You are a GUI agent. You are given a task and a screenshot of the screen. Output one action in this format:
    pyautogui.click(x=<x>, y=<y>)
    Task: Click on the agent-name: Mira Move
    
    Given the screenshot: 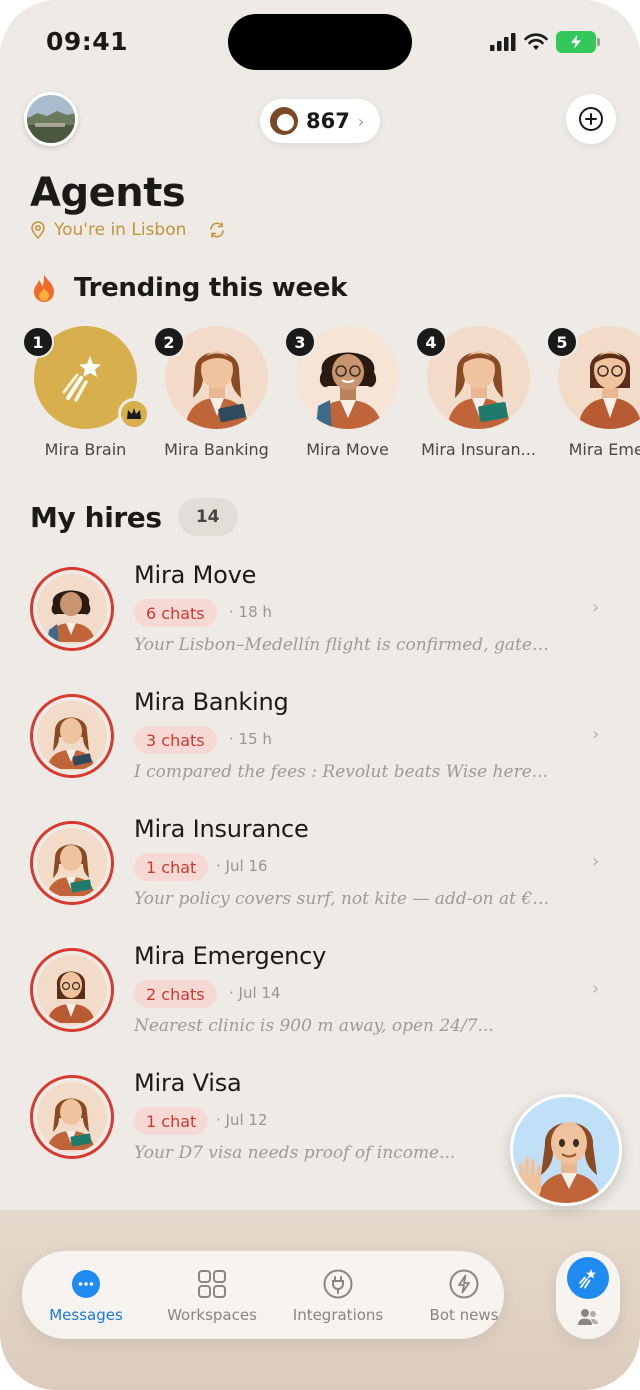 What is the action you would take?
    pyautogui.click(x=347, y=449)
    